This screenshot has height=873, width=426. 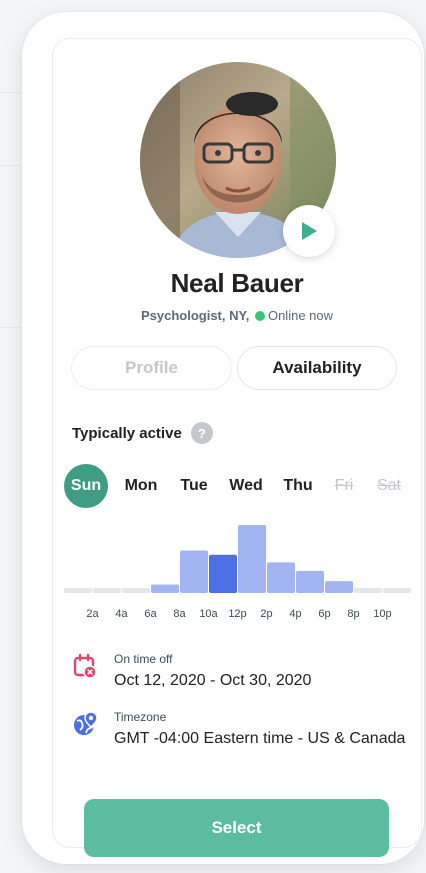 What do you see at coordinates (195, 315) in the screenshot?
I see `therapist-role: Psychologist, NY,` at bounding box center [195, 315].